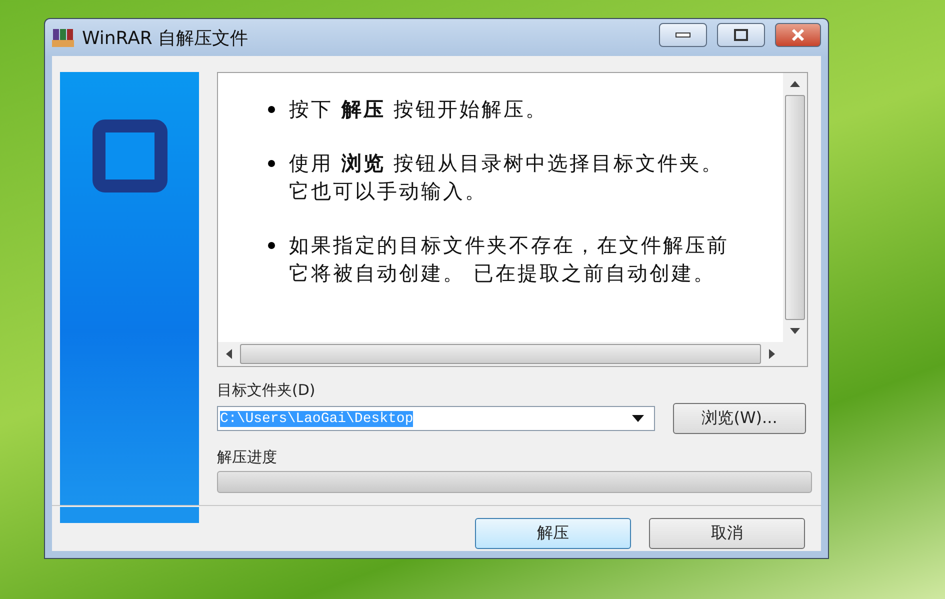  Describe the element at coordinates (727, 533) in the screenshot. I see `dialog-button: 取消` at that location.